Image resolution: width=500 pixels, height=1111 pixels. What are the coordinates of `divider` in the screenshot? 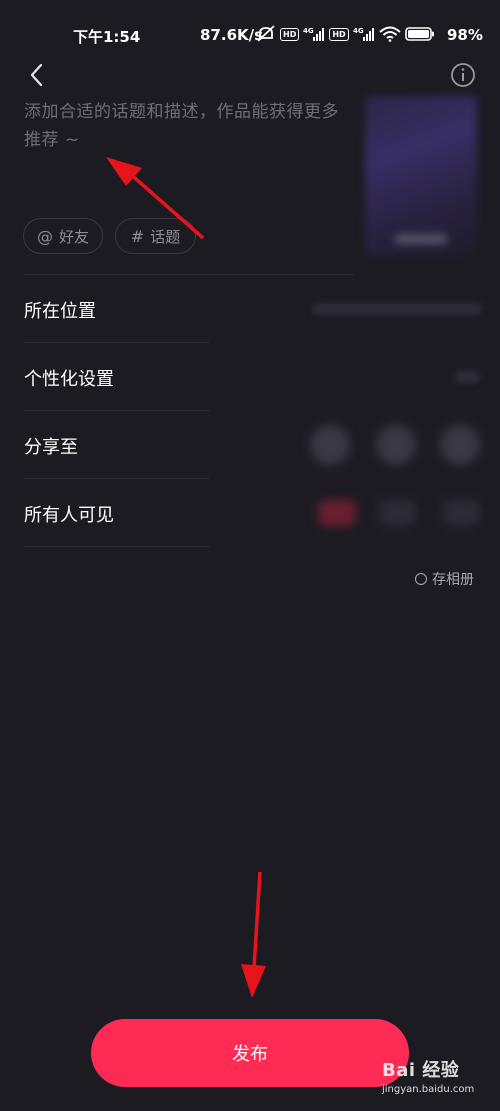 It's located at (117, 546).